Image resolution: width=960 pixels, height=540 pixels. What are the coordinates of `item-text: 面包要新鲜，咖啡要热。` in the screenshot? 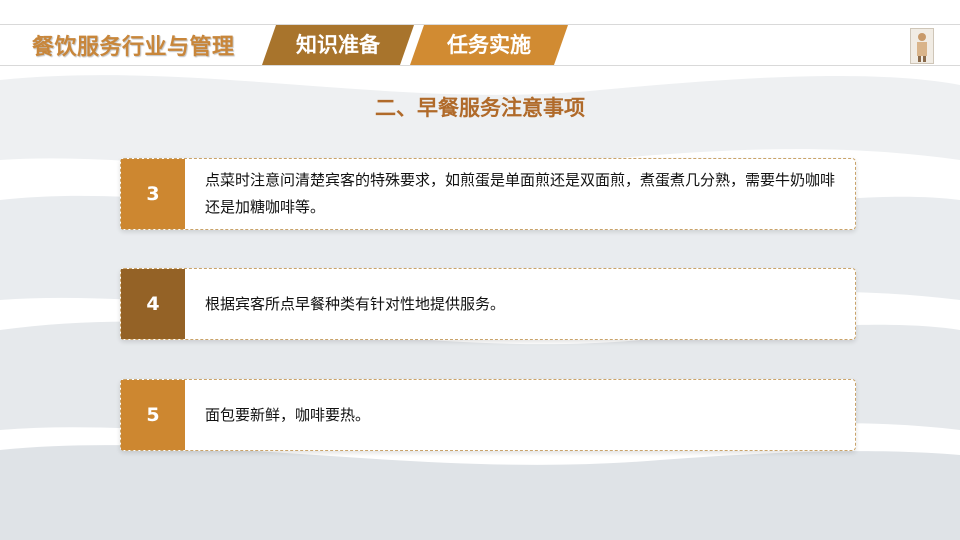 It's located at (288, 414).